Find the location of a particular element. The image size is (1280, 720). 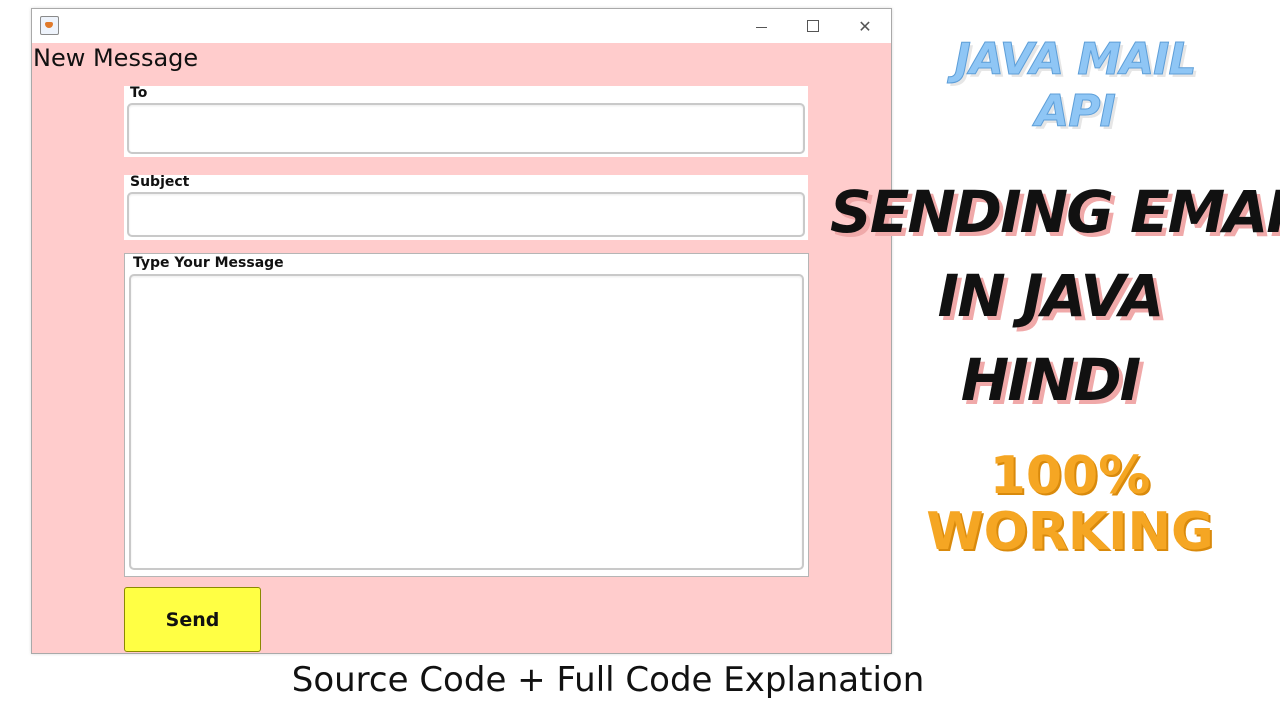

promo-line-java-mail: JAVA MAIL is located at coordinates (1075, 60).